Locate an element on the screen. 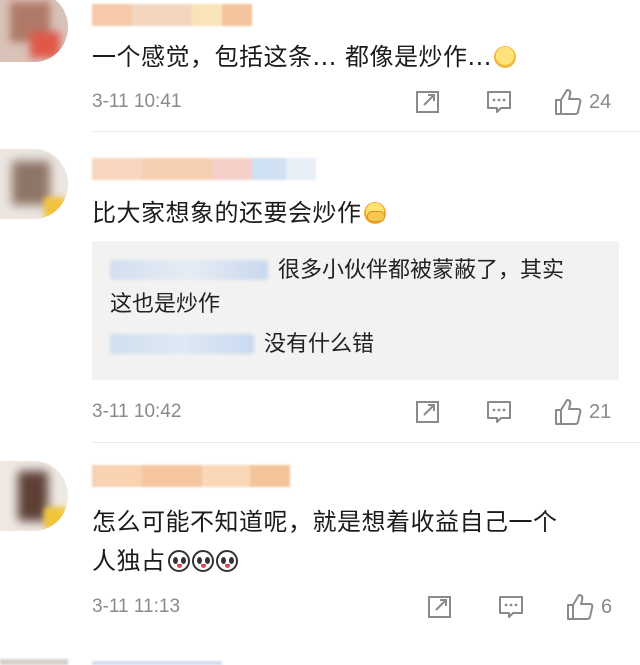 This screenshot has width=640, height=665. reply-item-continued: 这也是炒作 is located at coordinates (165, 304).